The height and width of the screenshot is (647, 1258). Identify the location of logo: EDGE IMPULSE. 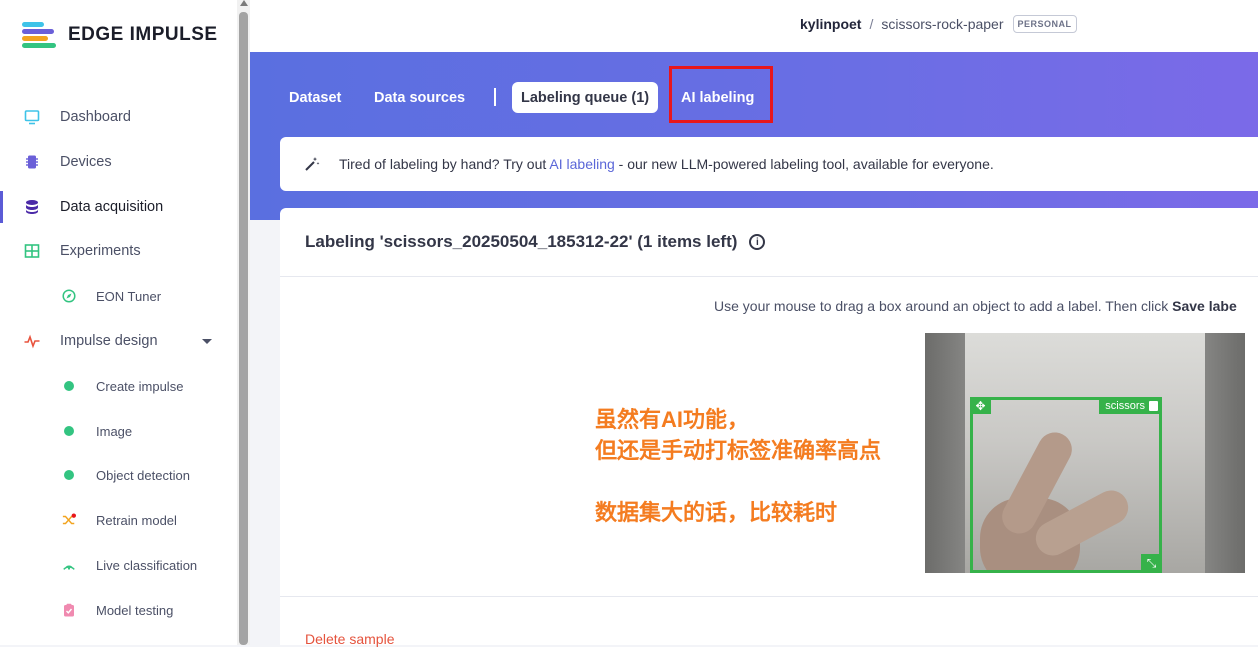
(120, 35).